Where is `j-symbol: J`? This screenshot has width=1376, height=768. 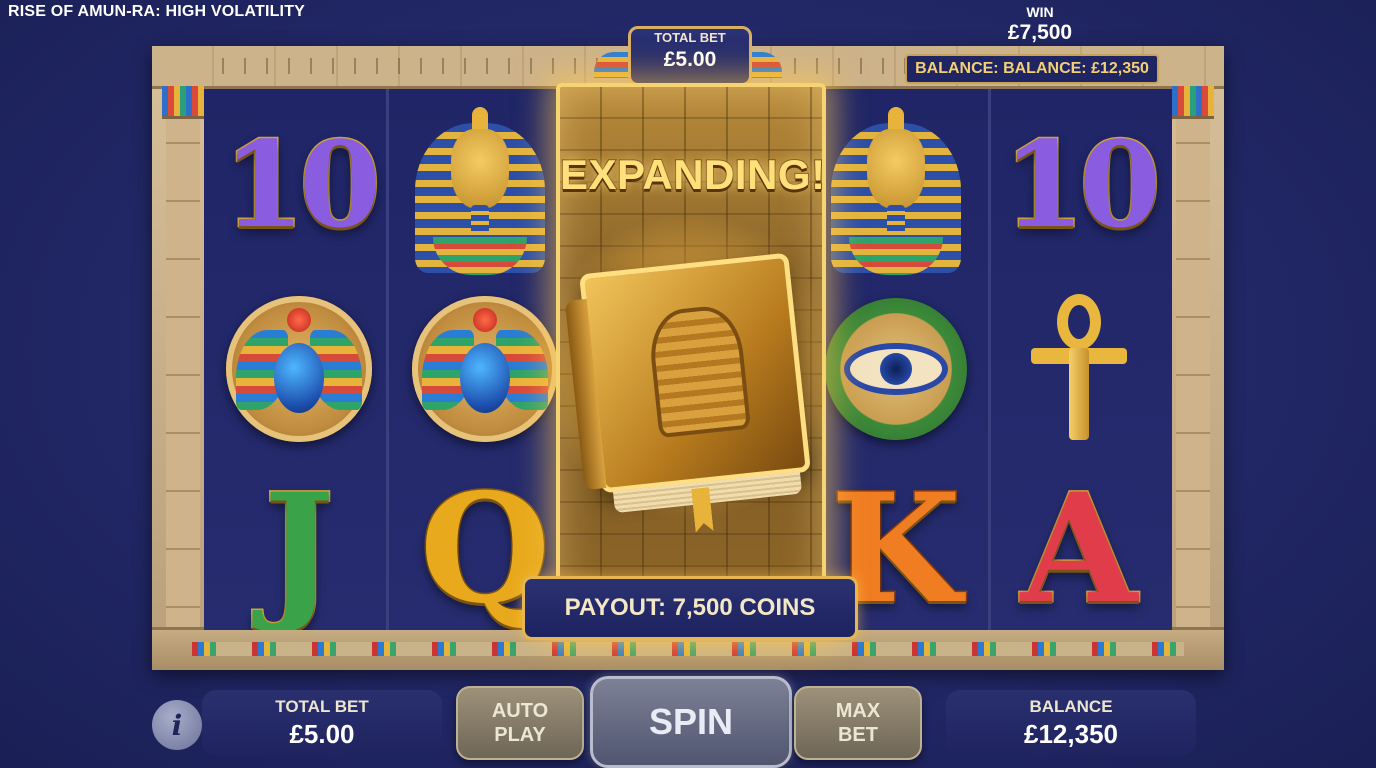 j-symbol: J is located at coordinates (299, 545).